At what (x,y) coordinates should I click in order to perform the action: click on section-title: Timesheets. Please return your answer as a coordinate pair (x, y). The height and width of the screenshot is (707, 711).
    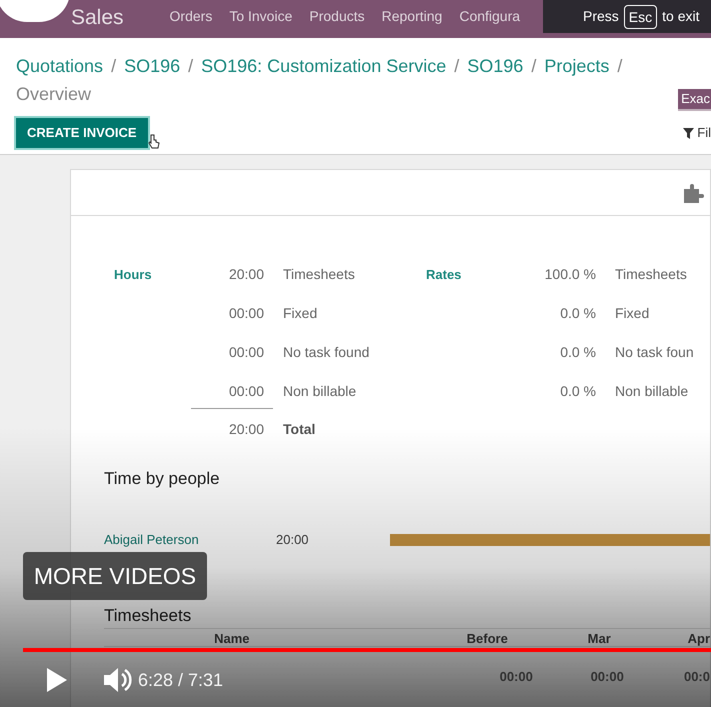
    Looking at the image, I should click on (148, 615).